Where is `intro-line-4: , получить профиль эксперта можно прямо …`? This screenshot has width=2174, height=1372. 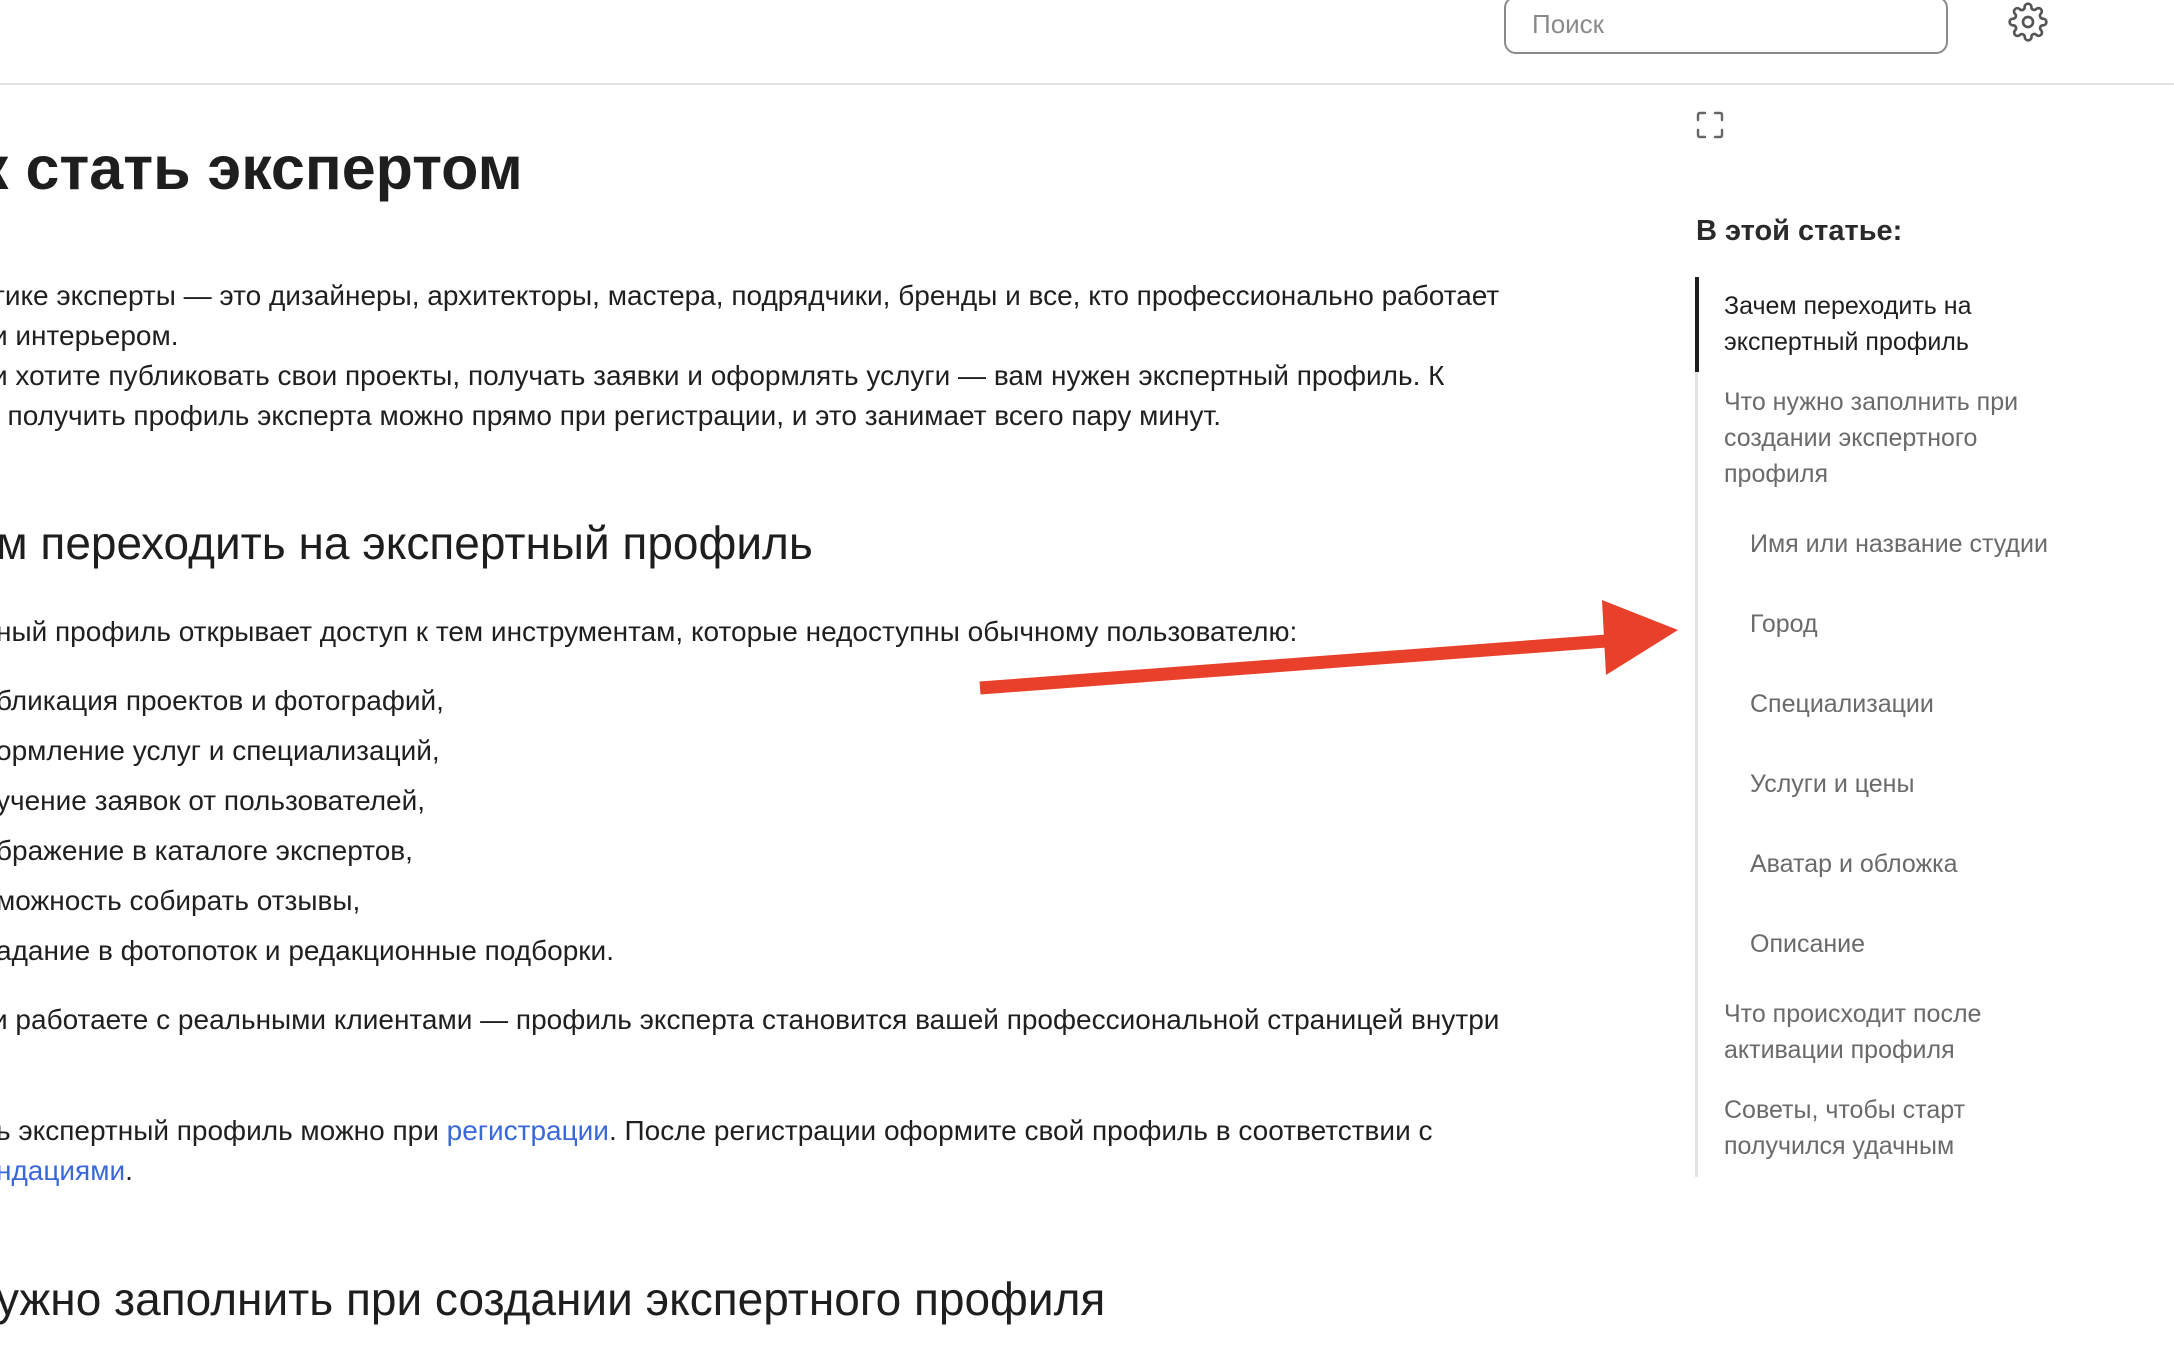 intro-line-4: , получить профиль эксперта можно прямо … is located at coordinates (611, 415).